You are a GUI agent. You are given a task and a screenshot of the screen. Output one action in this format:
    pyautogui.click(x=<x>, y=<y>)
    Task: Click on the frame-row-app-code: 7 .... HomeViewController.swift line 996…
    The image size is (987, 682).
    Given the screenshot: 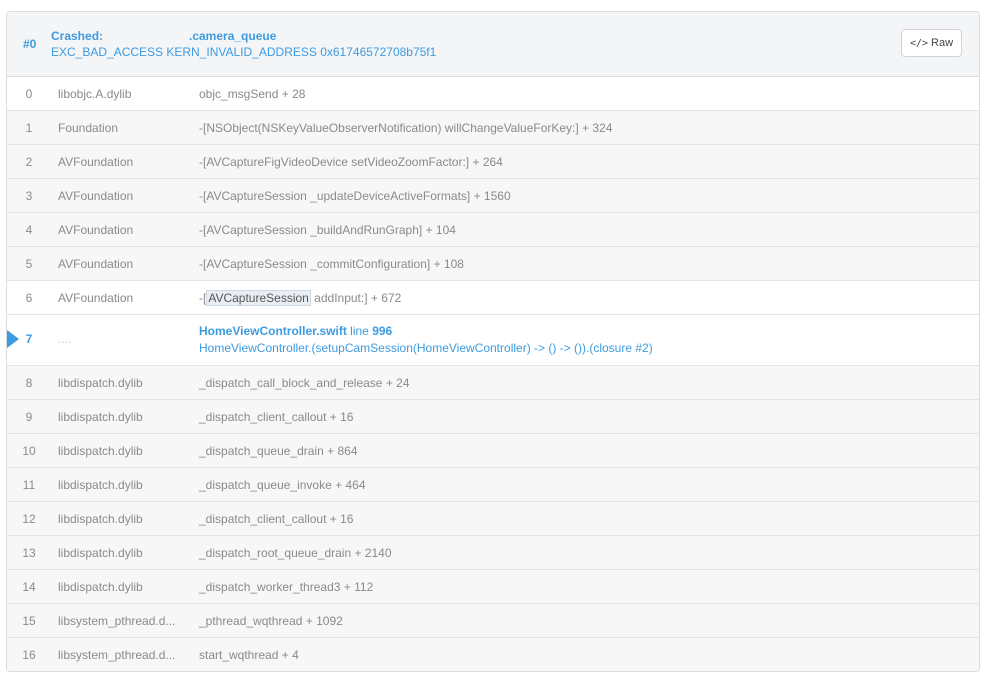 What is the action you would take?
    pyautogui.click(x=493, y=340)
    